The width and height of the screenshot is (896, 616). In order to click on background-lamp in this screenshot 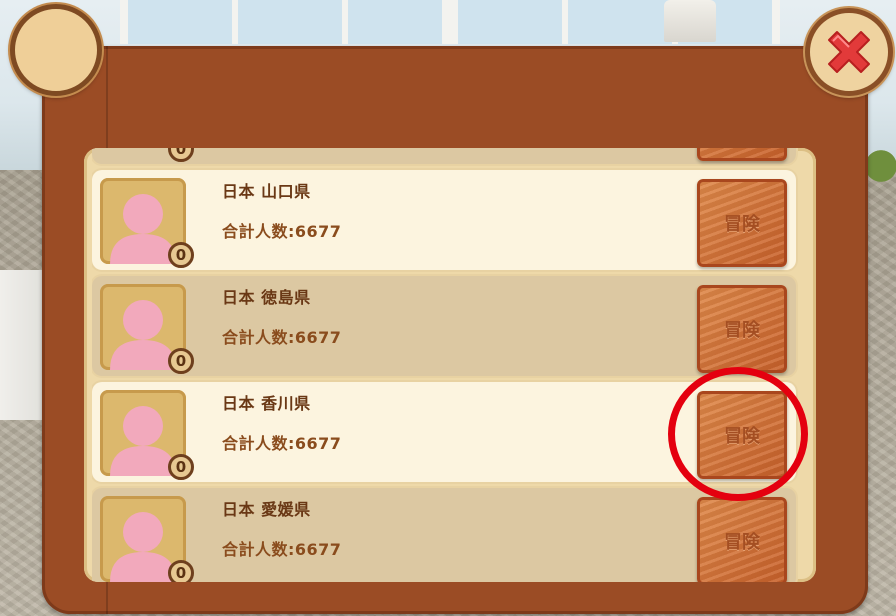, I will do `click(690, 21)`.